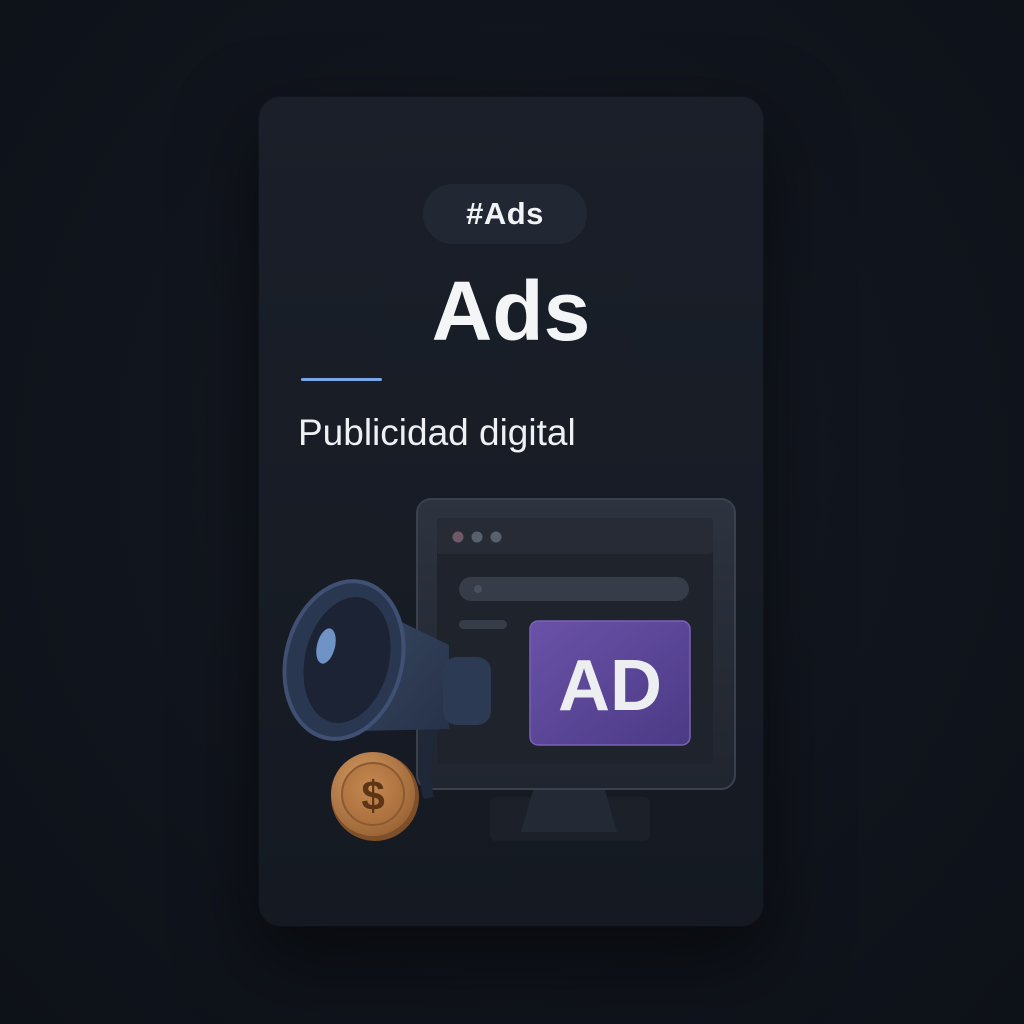 This screenshot has height=1024, width=1024. I want to click on ad-badge-label: AD, so click(610, 686).